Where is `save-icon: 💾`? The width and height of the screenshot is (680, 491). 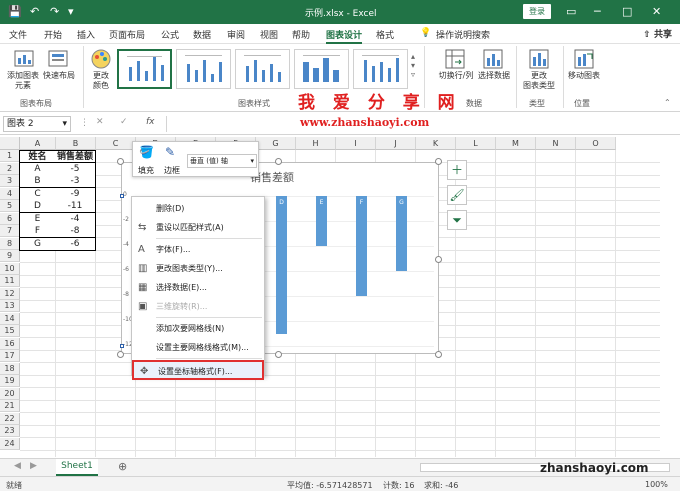
save-icon: 💾 is located at coordinates (15, 11).